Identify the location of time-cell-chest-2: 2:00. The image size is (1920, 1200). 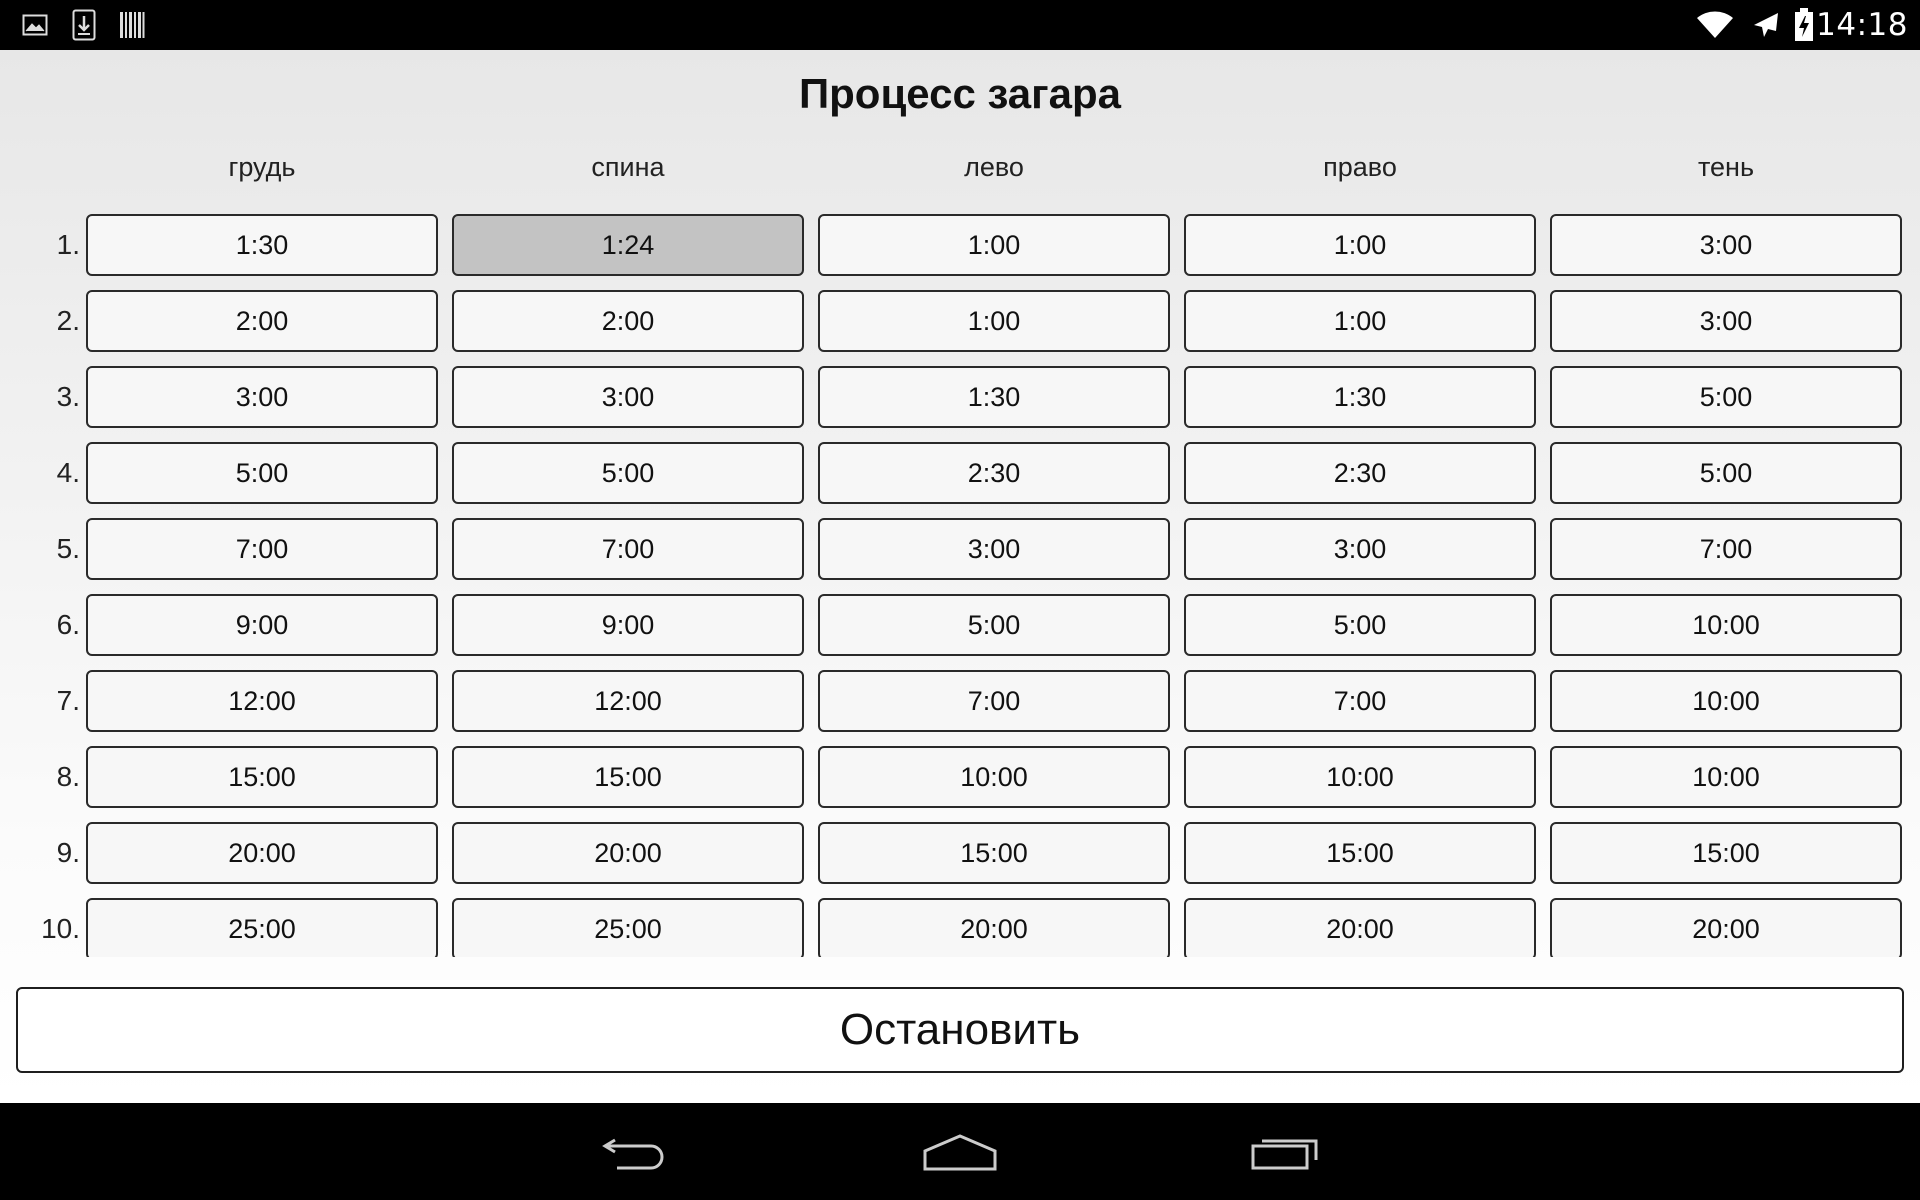
(262, 321).